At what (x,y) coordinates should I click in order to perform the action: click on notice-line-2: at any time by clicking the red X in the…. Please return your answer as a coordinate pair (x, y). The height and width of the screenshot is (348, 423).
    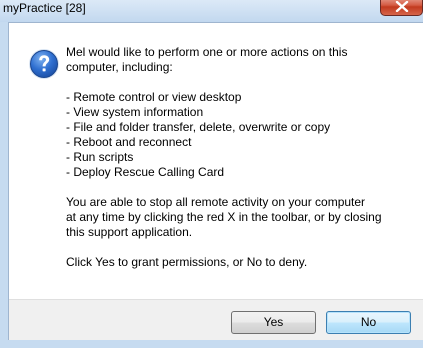
    Looking at the image, I should click on (224, 217).